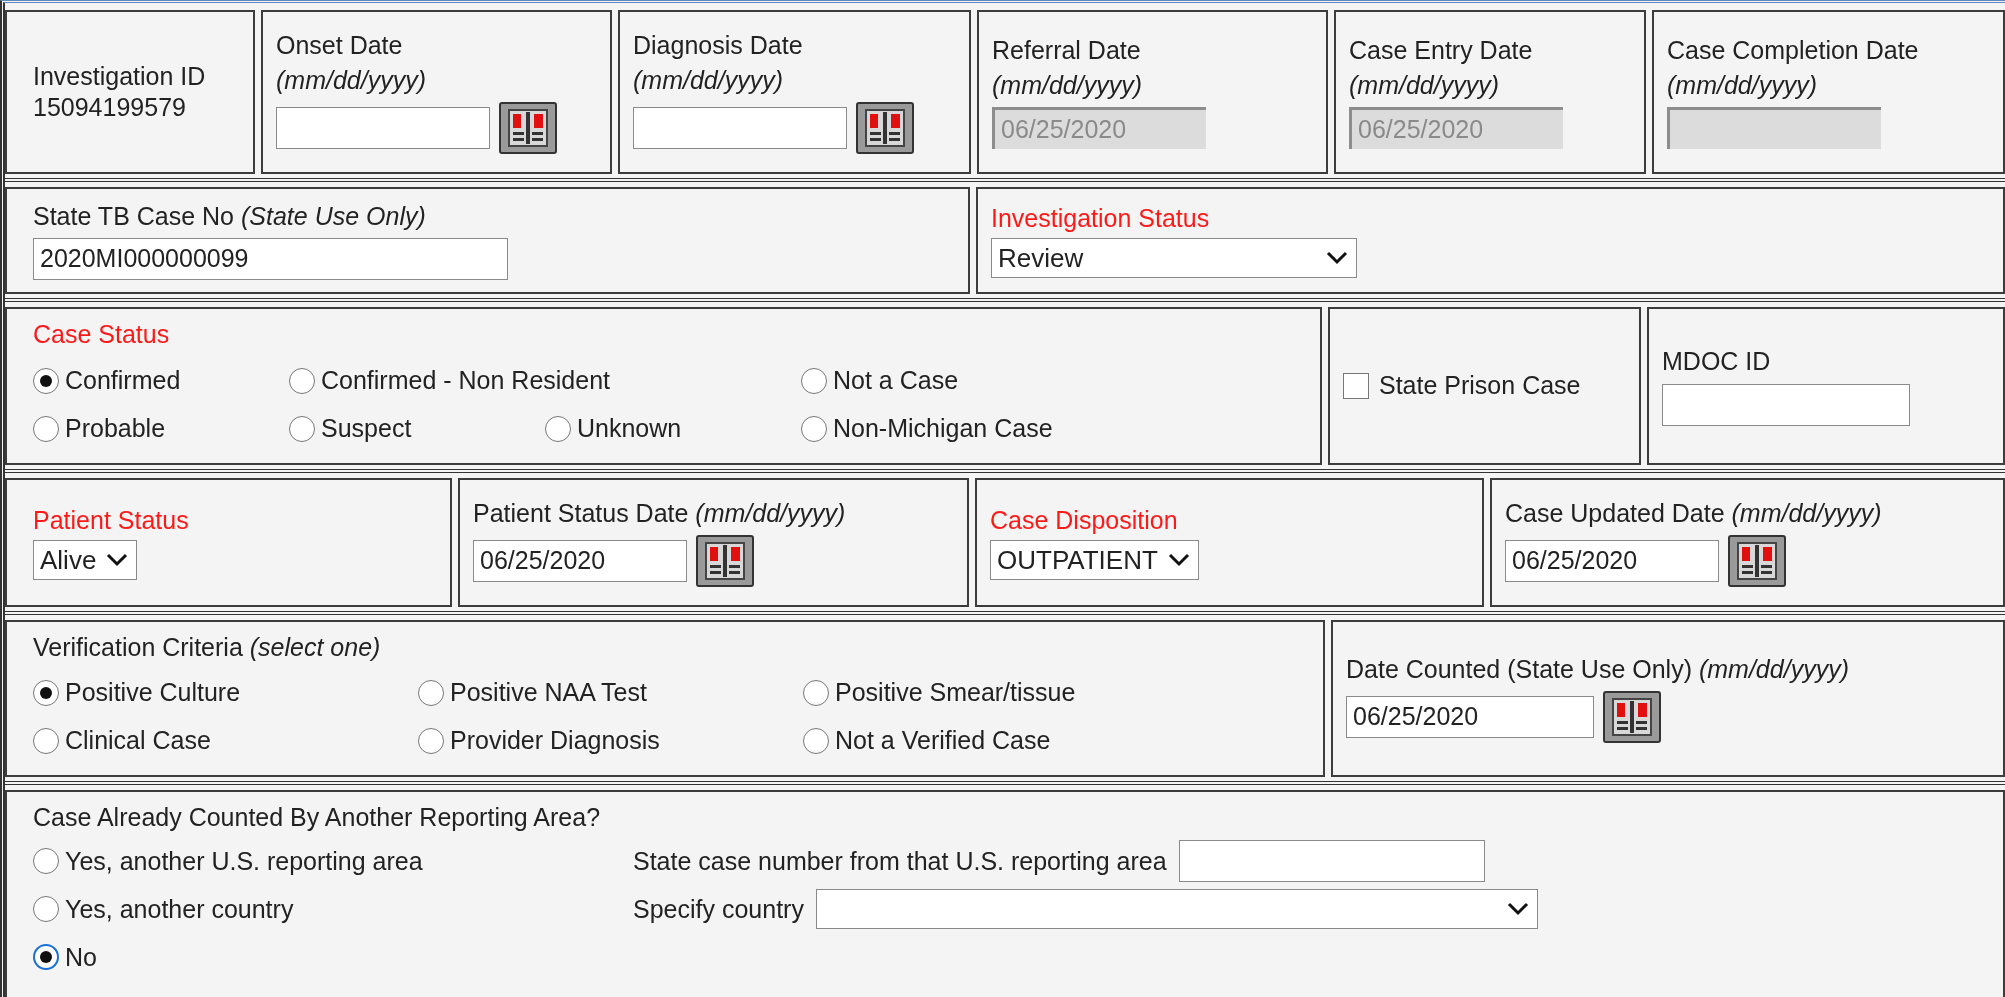 This screenshot has height=997, width=2005. I want to click on field-label: Diagnosis Date, so click(718, 45).